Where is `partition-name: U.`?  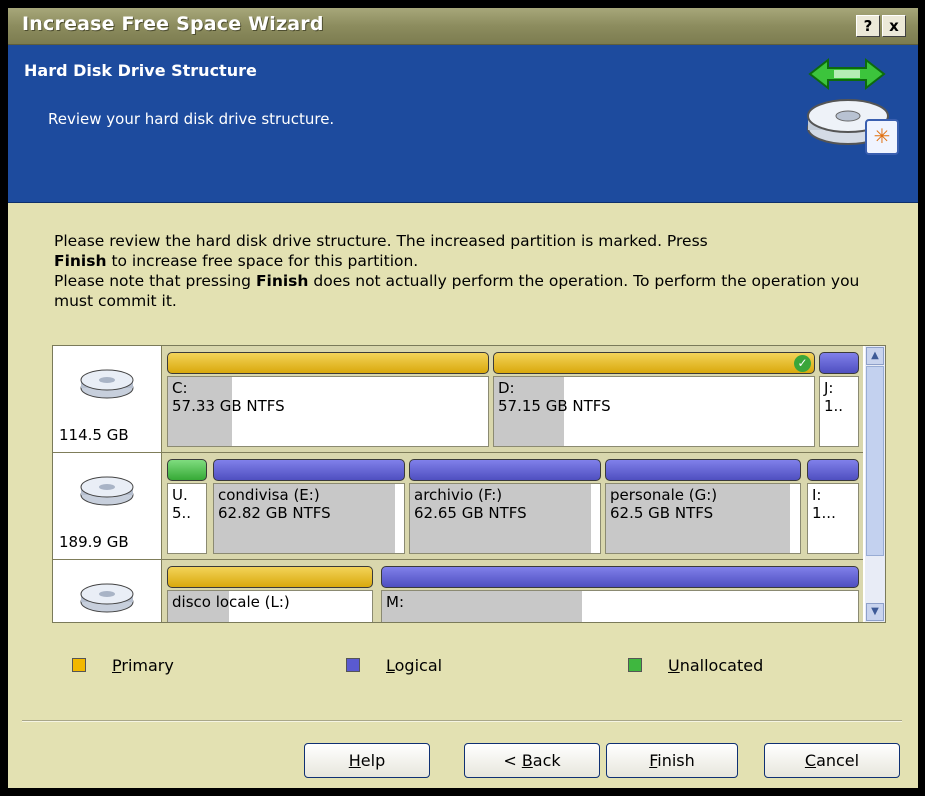
partition-name: U. is located at coordinates (180, 495).